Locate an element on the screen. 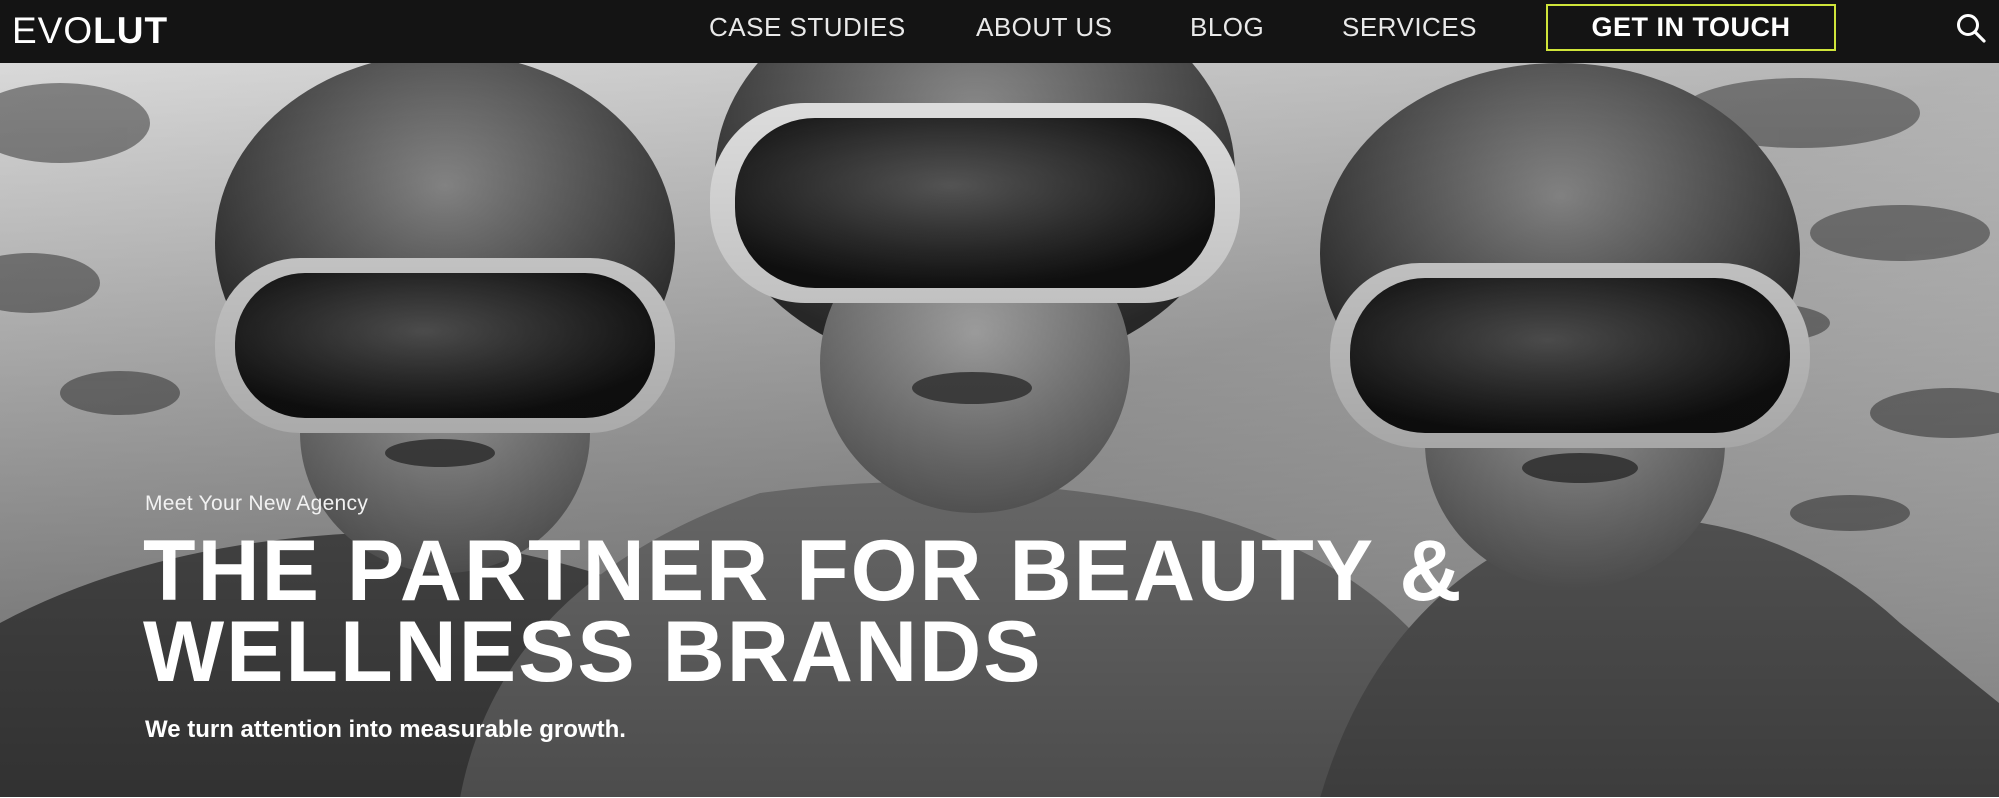 Image resolution: width=1999 pixels, height=798 pixels. nav-link-blog: BLOG is located at coordinates (1227, 27).